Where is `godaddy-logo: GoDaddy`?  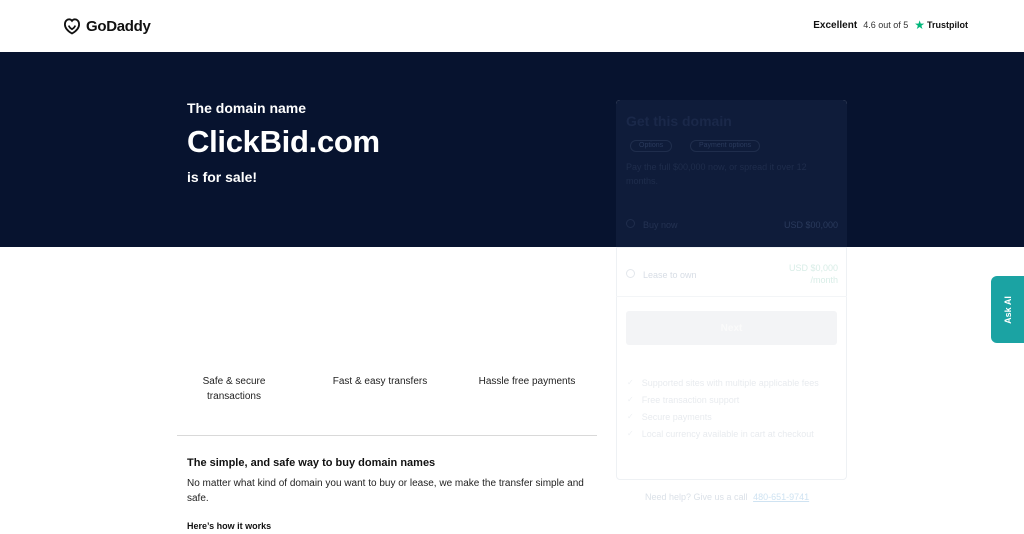 godaddy-logo: GoDaddy is located at coordinates (106, 26).